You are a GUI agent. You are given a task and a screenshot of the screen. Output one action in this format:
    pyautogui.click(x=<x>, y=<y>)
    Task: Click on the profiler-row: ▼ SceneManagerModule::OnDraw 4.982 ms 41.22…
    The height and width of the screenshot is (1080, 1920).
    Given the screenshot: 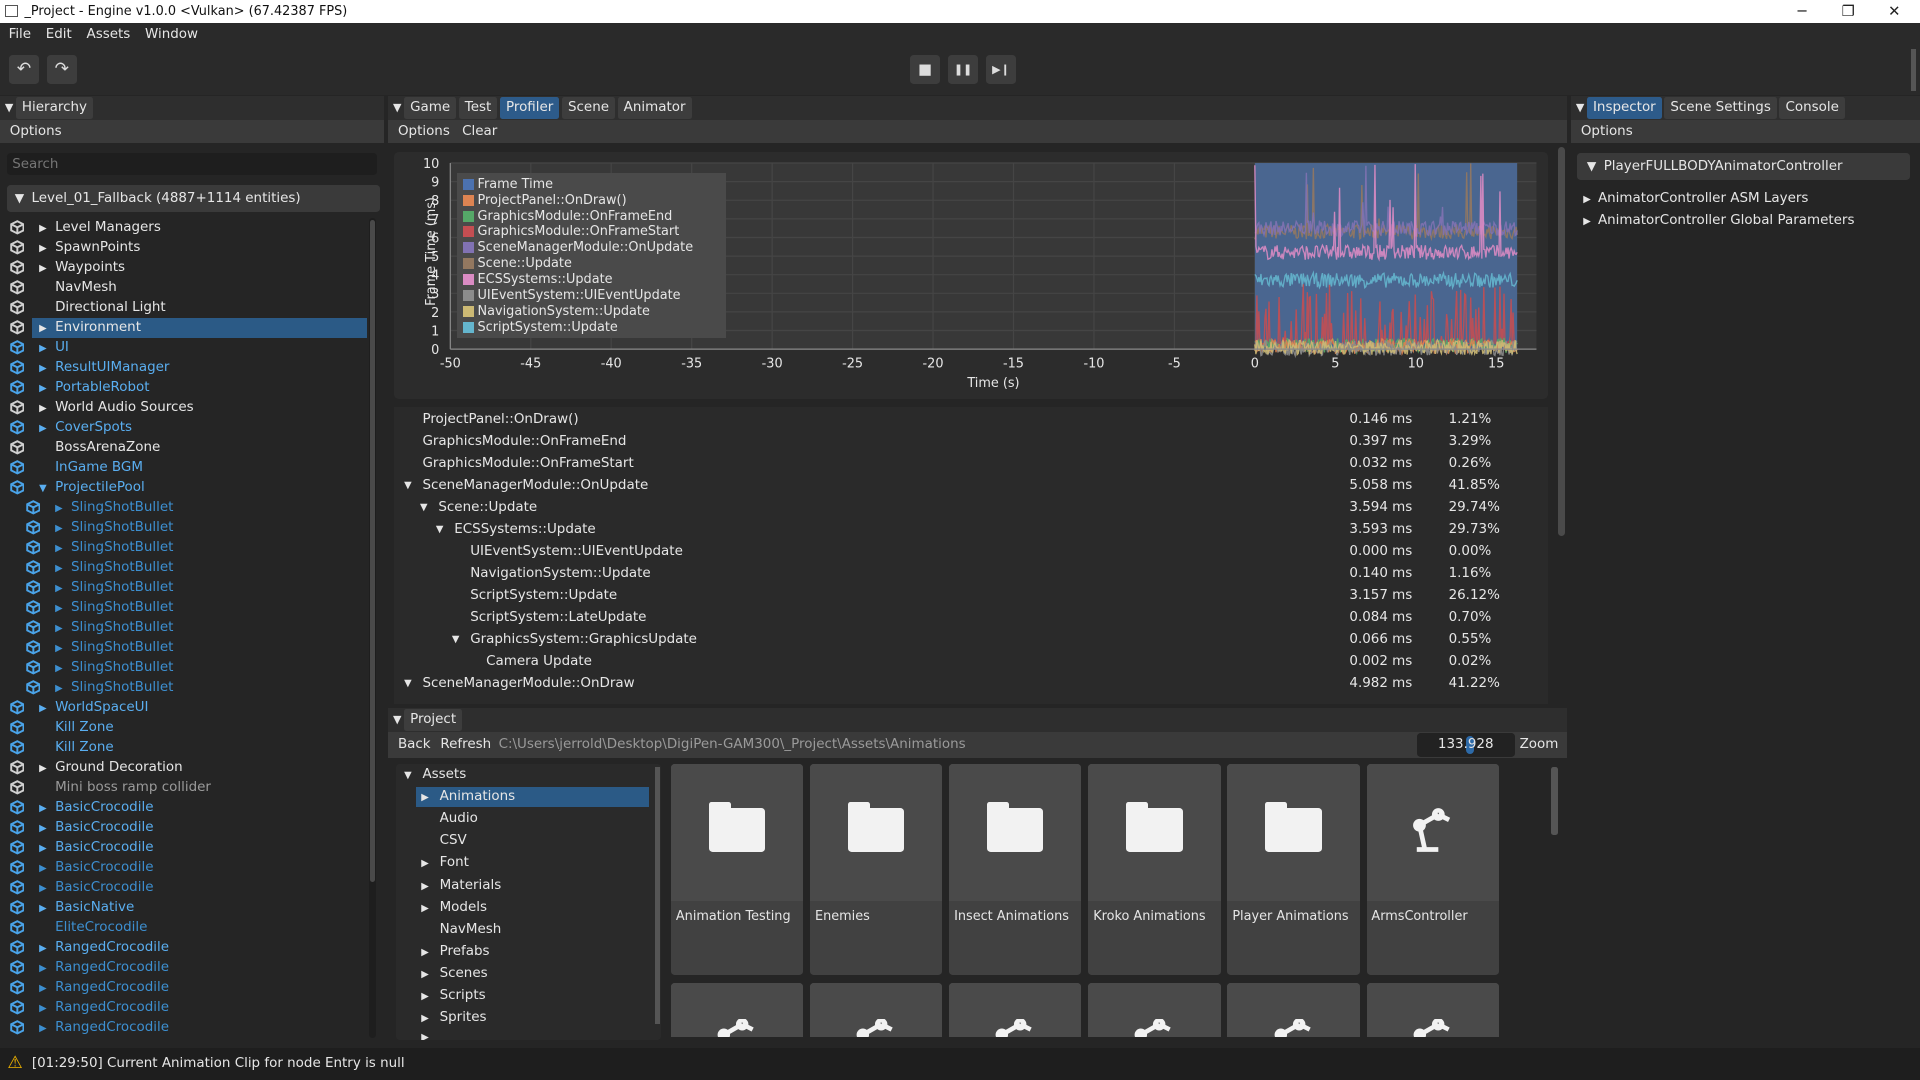 What is the action you would take?
    pyautogui.click(x=973, y=684)
    